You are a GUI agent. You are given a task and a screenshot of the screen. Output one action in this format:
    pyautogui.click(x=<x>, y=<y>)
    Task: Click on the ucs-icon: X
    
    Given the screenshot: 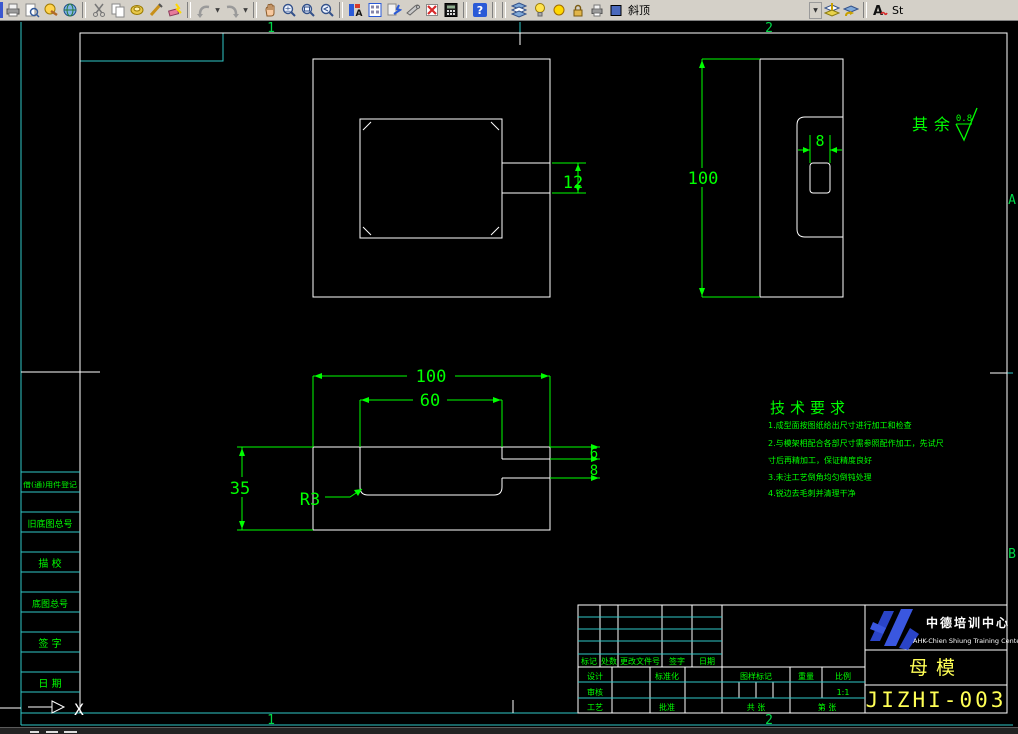 What is the action you would take?
    pyautogui.click(x=56, y=709)
    